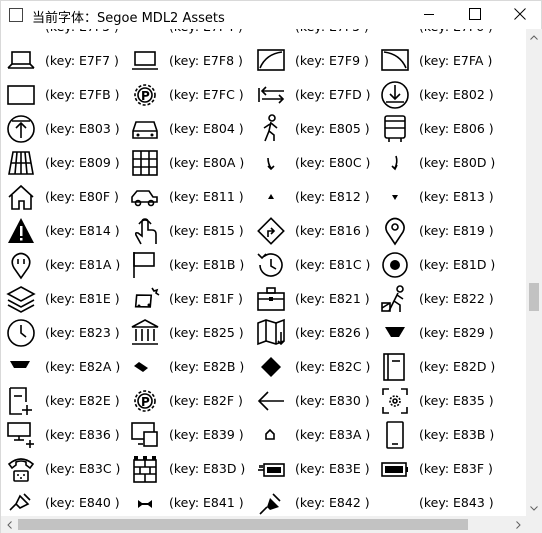 The width and height of the screenshot is (542, 533). I want to click on road-work-icon, so click(395, 299).